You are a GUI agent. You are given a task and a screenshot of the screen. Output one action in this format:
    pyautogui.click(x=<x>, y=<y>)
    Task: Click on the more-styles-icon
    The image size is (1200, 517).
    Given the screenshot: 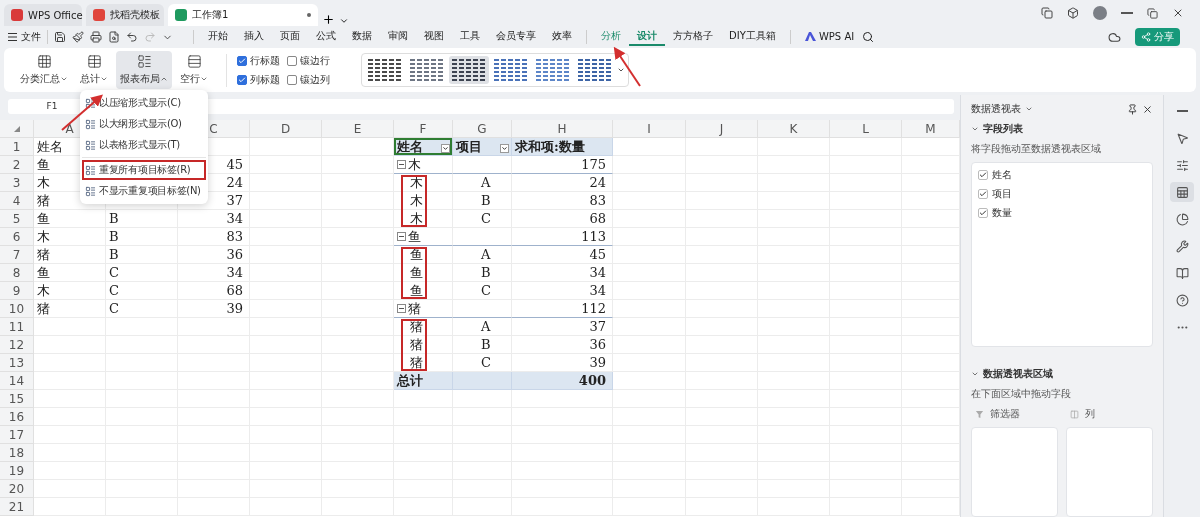 What is the action you would take?
    pyautogui.click(x=621, y=70)
    